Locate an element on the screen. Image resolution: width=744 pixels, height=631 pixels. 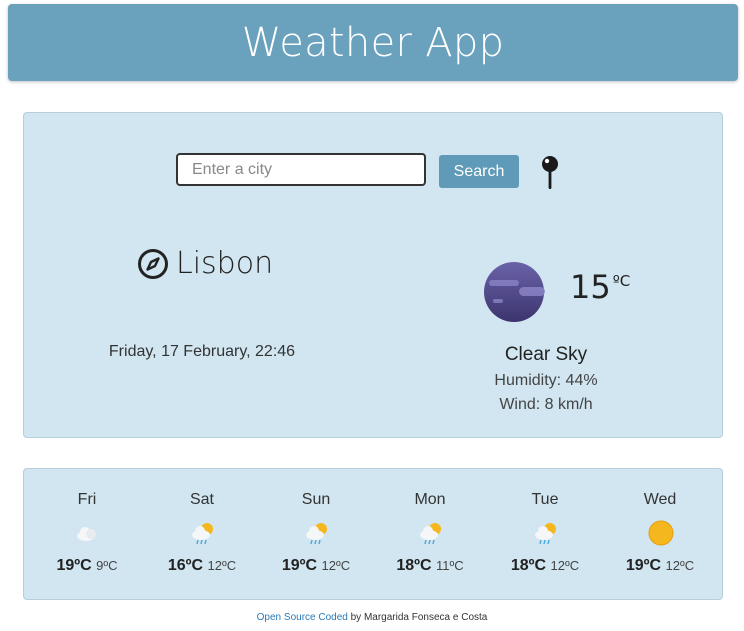
forecast-day-name: Wed is located at coordinates (660, 499).